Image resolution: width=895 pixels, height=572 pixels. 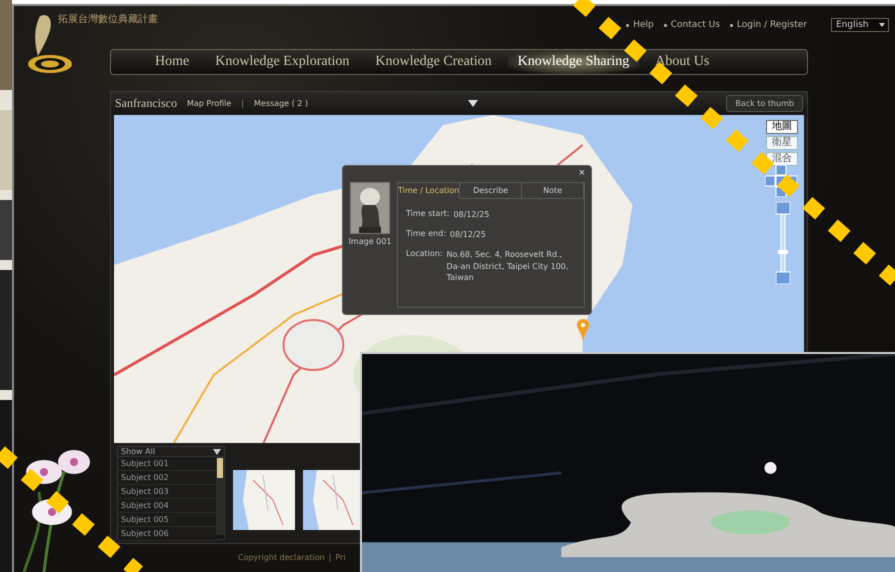 I want to click on footer-link: Copyright declaration, so click(x=281, y=557).